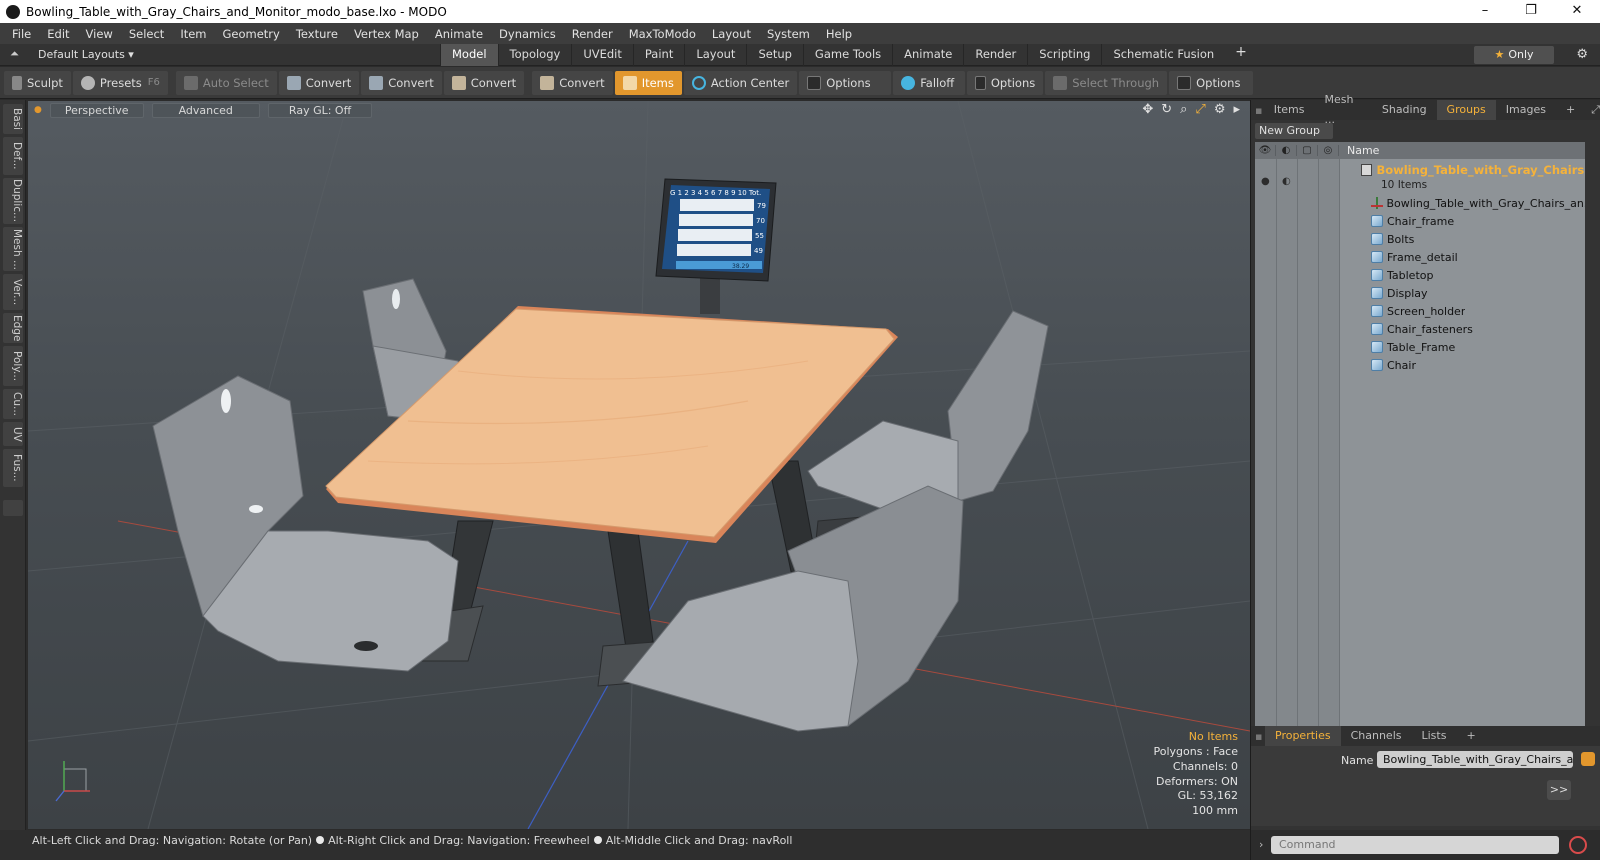  I want to click on orange-handle-icon, so click(1588, 759).